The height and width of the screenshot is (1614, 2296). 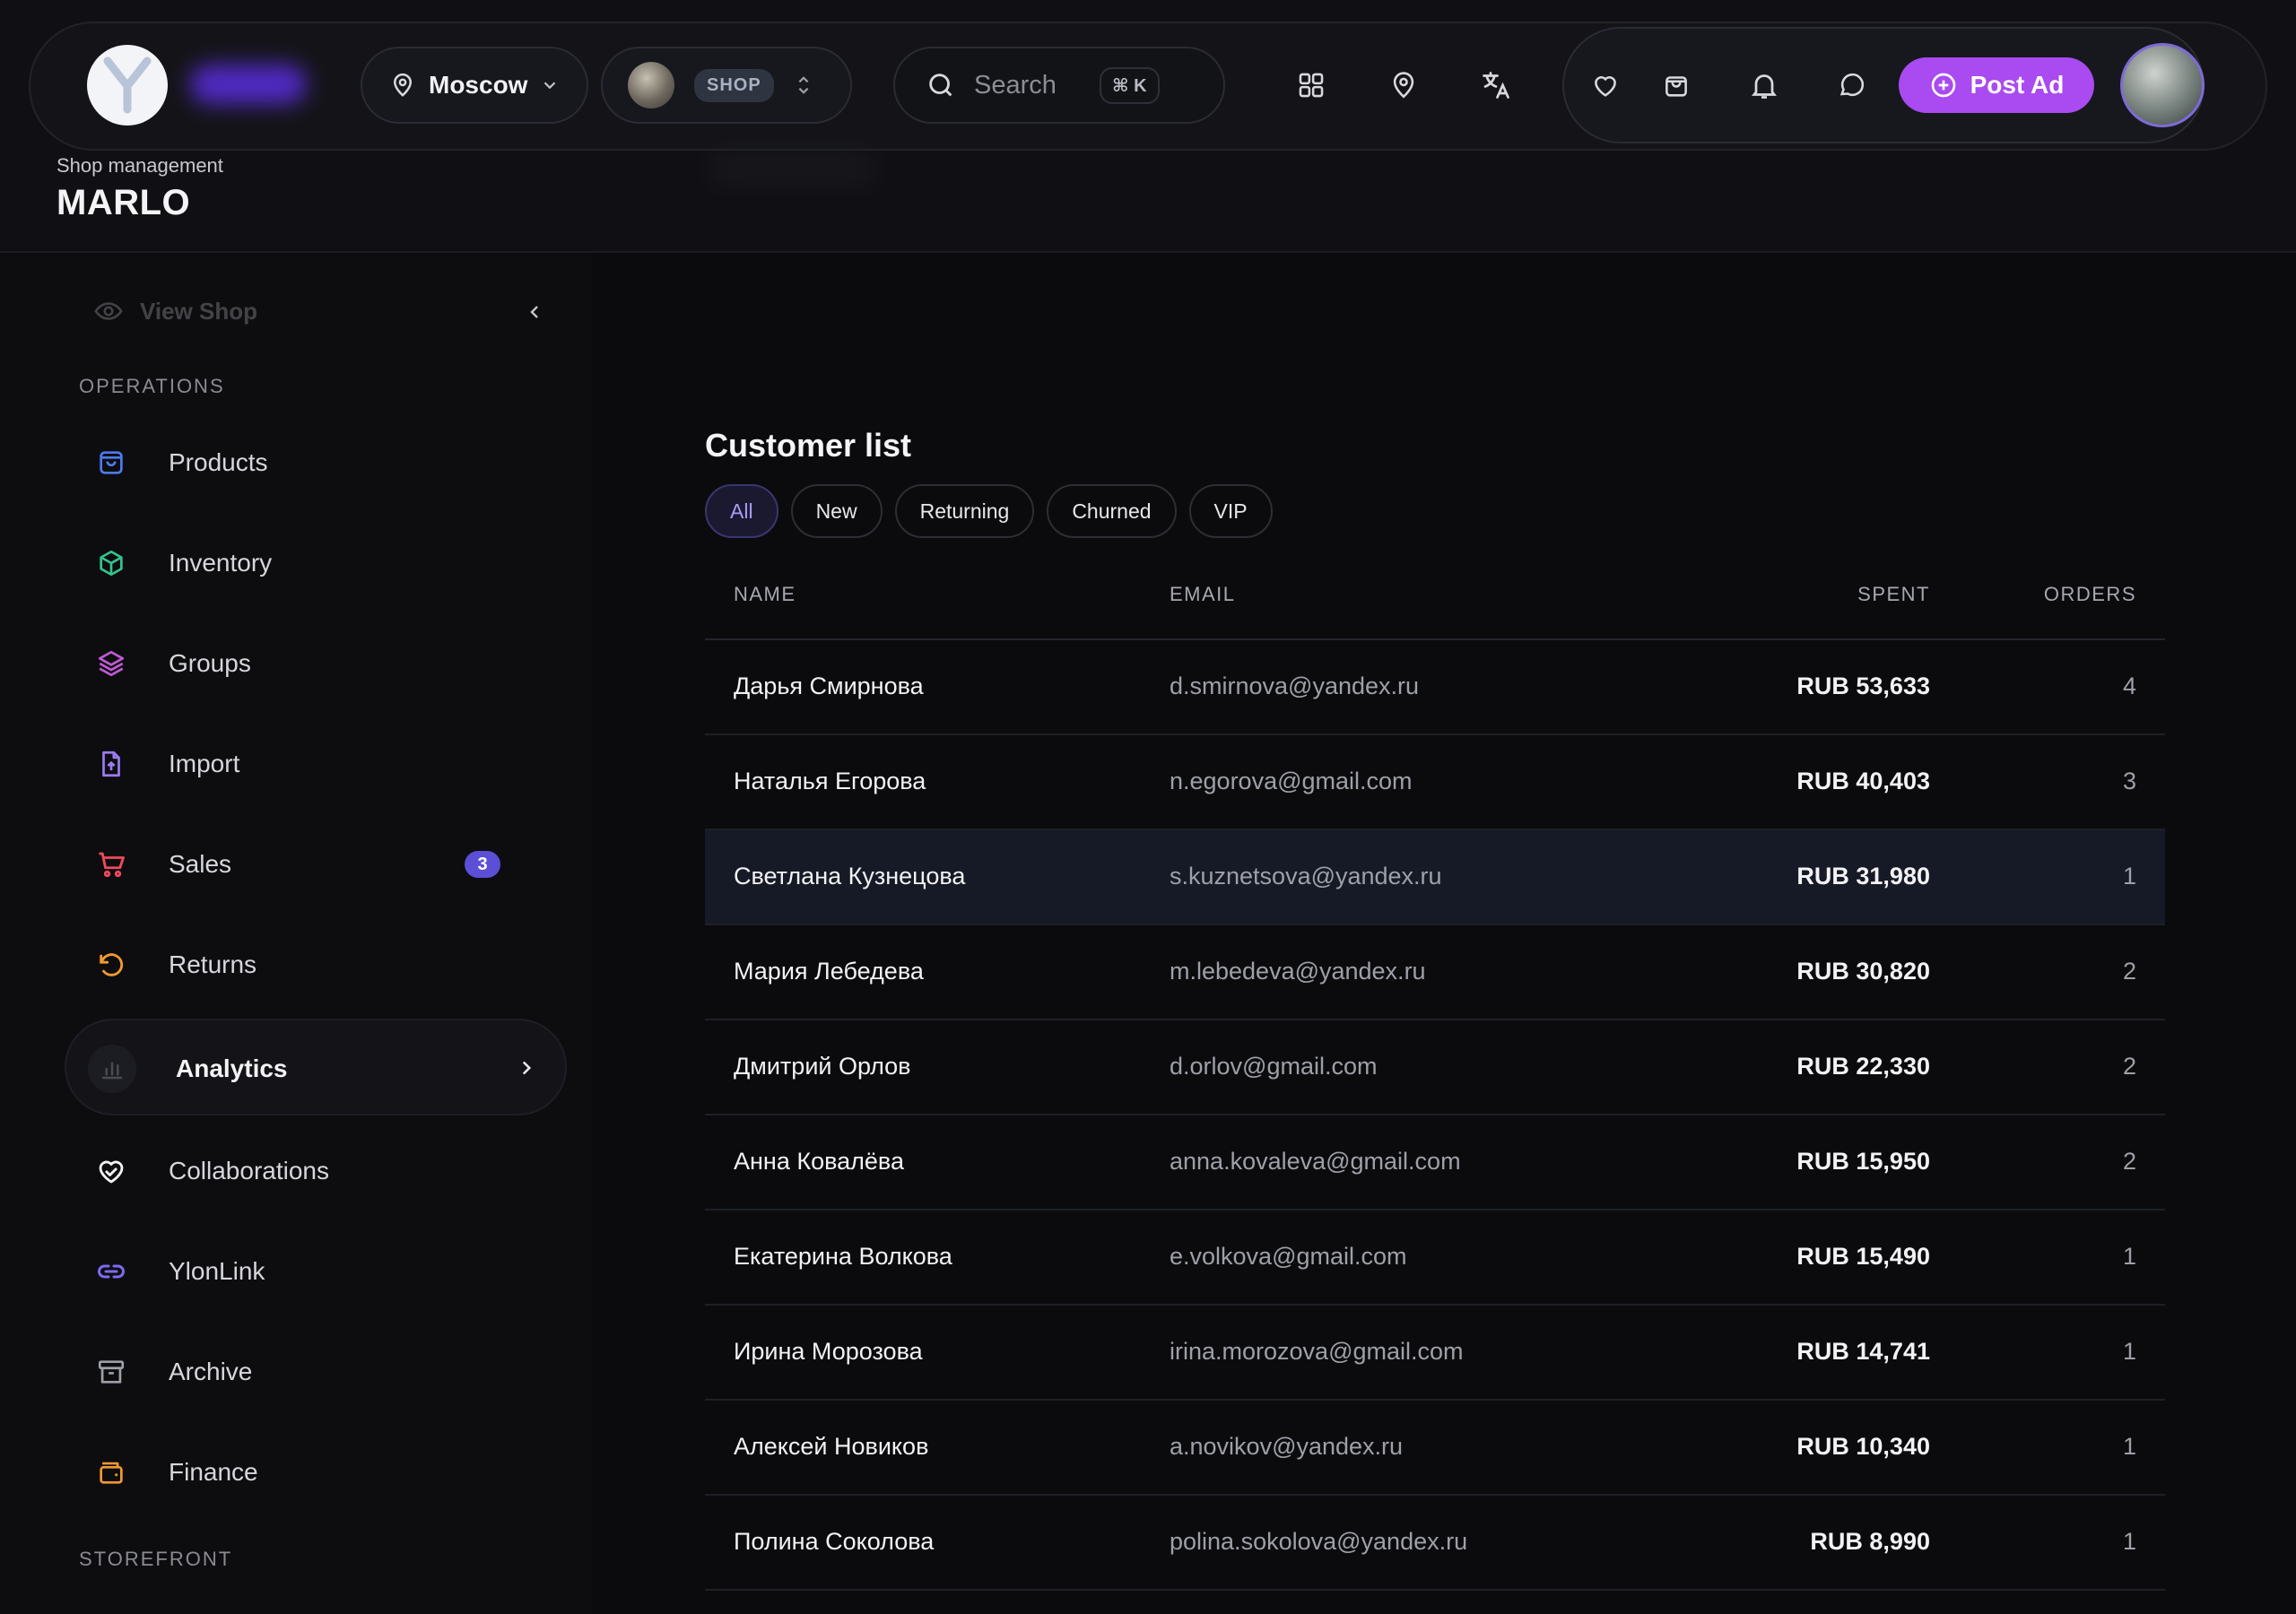 What do you see at coordinates (1863, 1256) in the screenshot?
I see `customer-spent: RUB 15,490` at bounding box center [1863, 1256].